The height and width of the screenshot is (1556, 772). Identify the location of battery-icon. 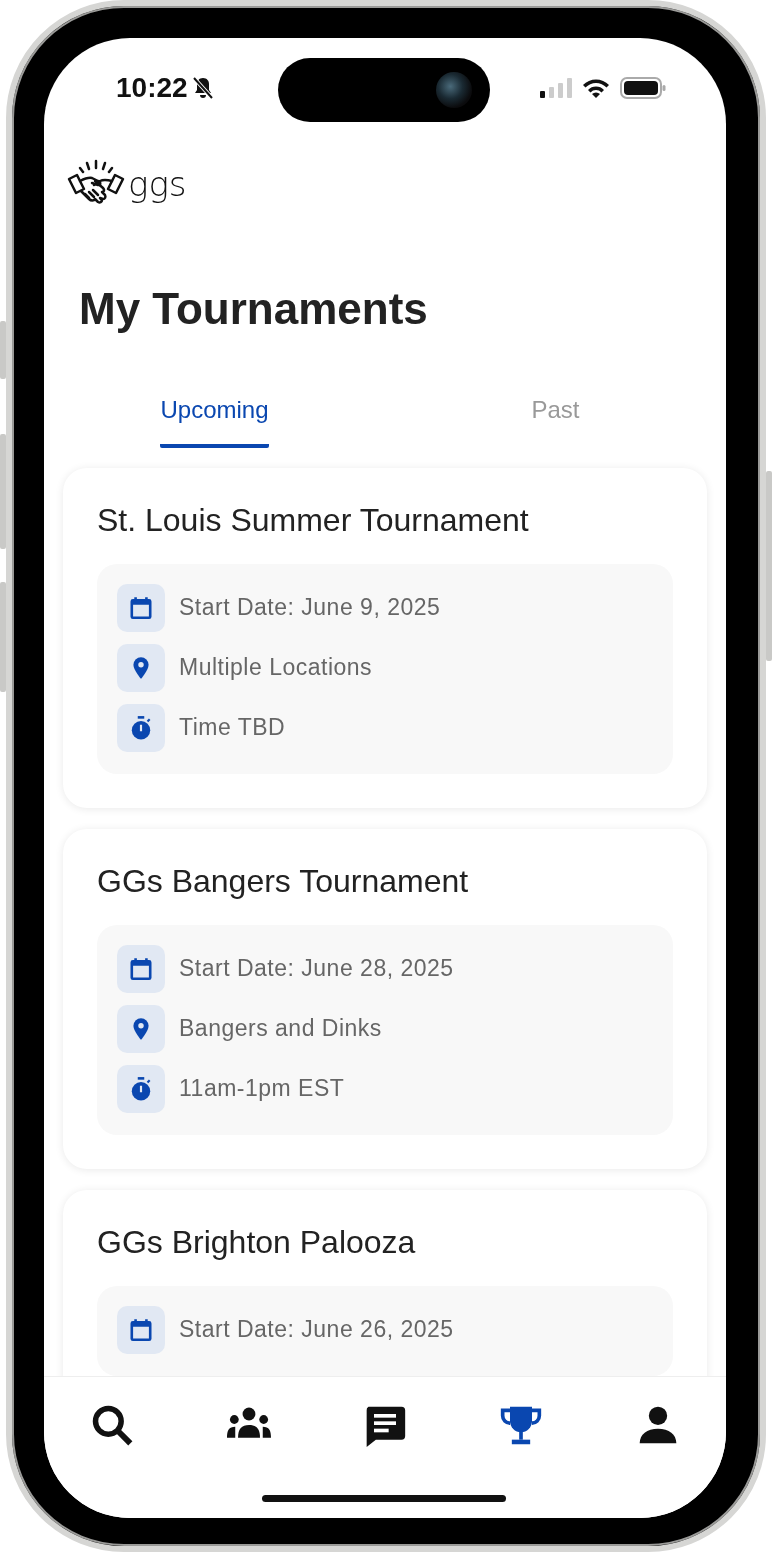
(643, 88).